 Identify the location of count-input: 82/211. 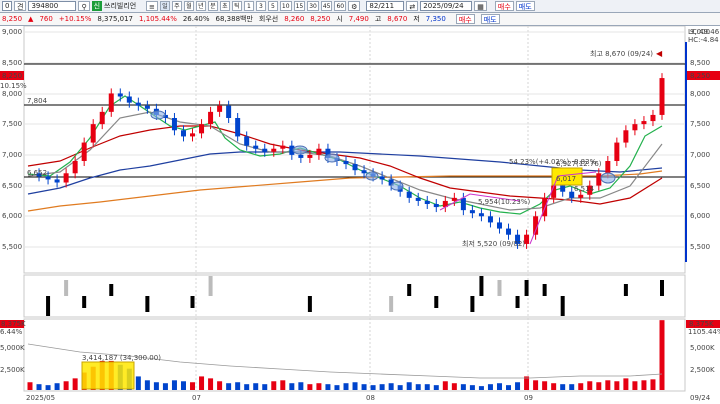
(385, 6).